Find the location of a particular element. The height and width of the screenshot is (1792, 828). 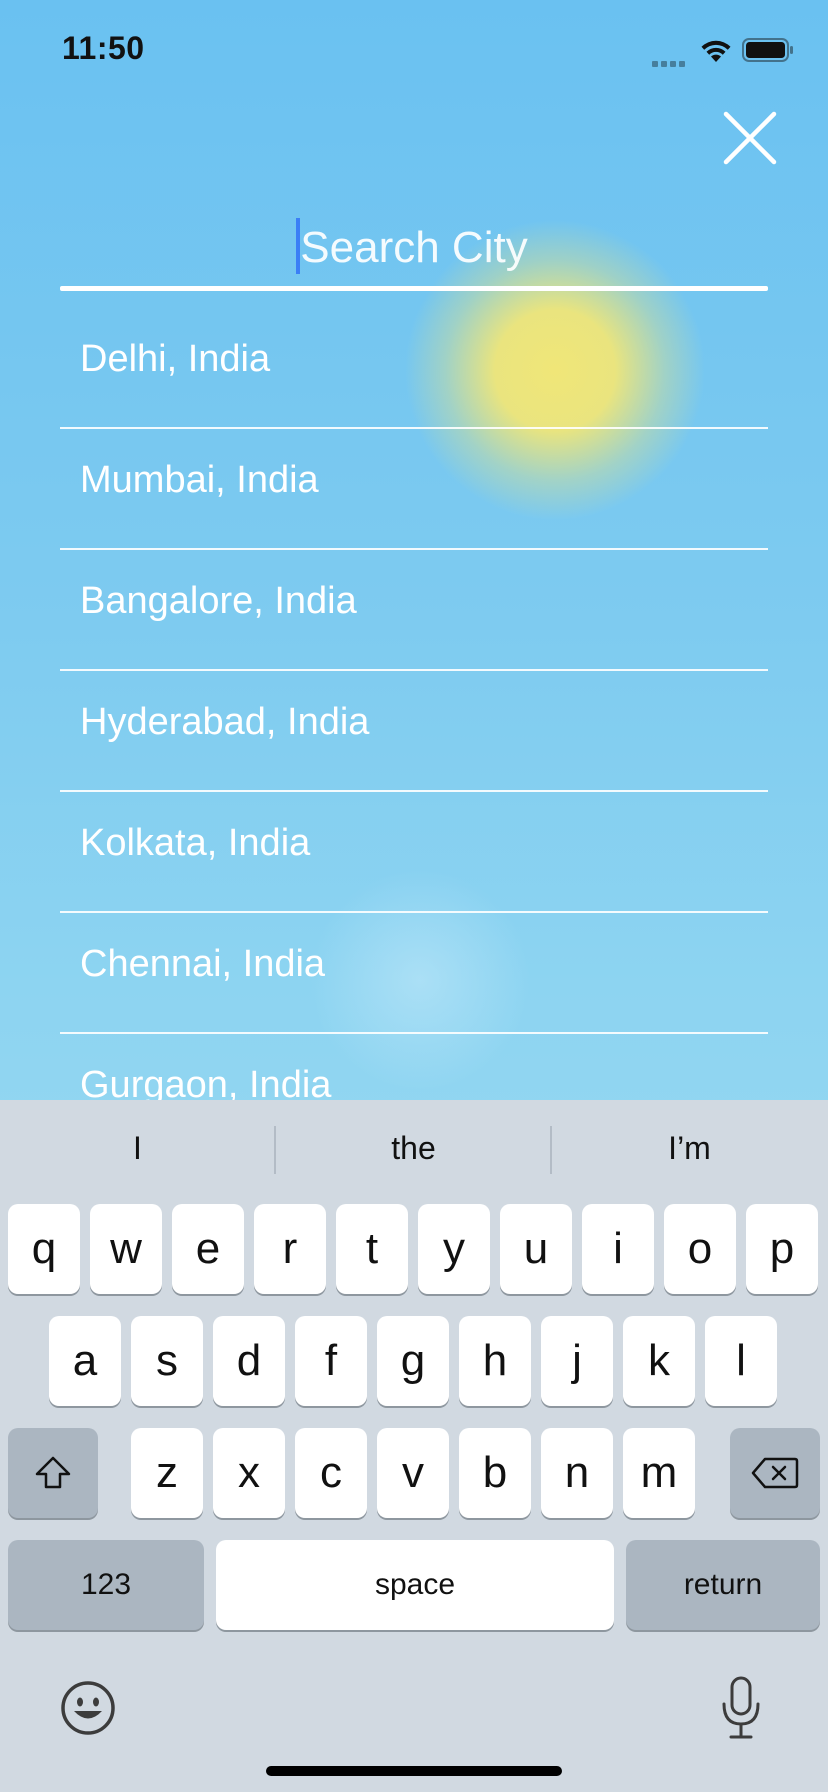

city-label: Gurgaon, India is located at coordinates (206, 1082).